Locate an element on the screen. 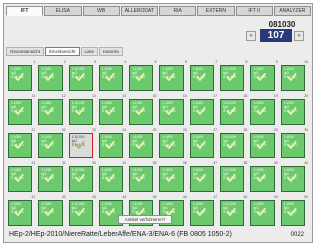 Image resolution: width=320 pixels, height=246 pixels. well-27: 27 1:1000 IgG S.Nr.177 is located at coordinates (203, 144).